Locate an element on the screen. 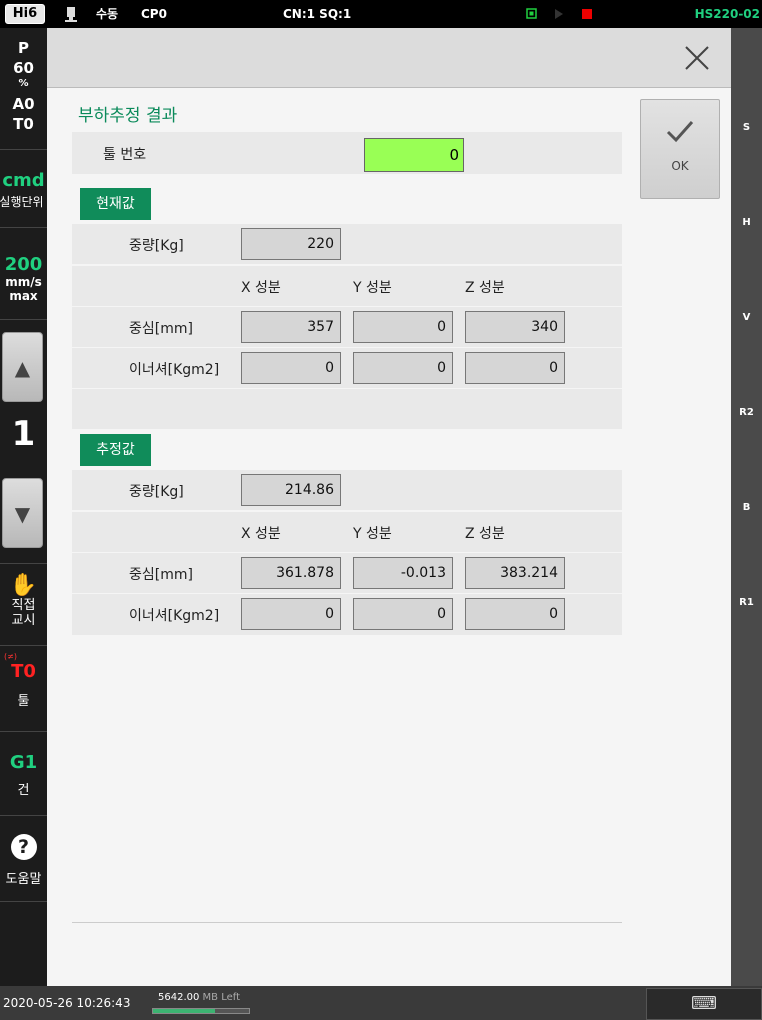  current-inertia-row: 이너셔[Kgm2] 0 0 0 is located at coordinates (347, 368).